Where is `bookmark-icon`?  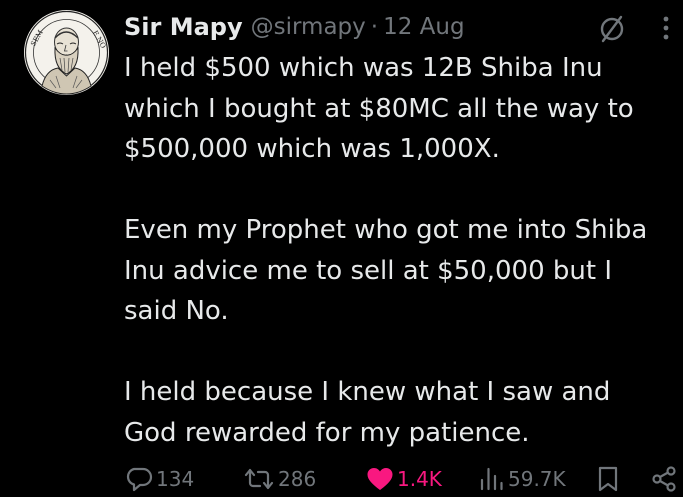
bookmark-icon is located at coordinates (608, 479).